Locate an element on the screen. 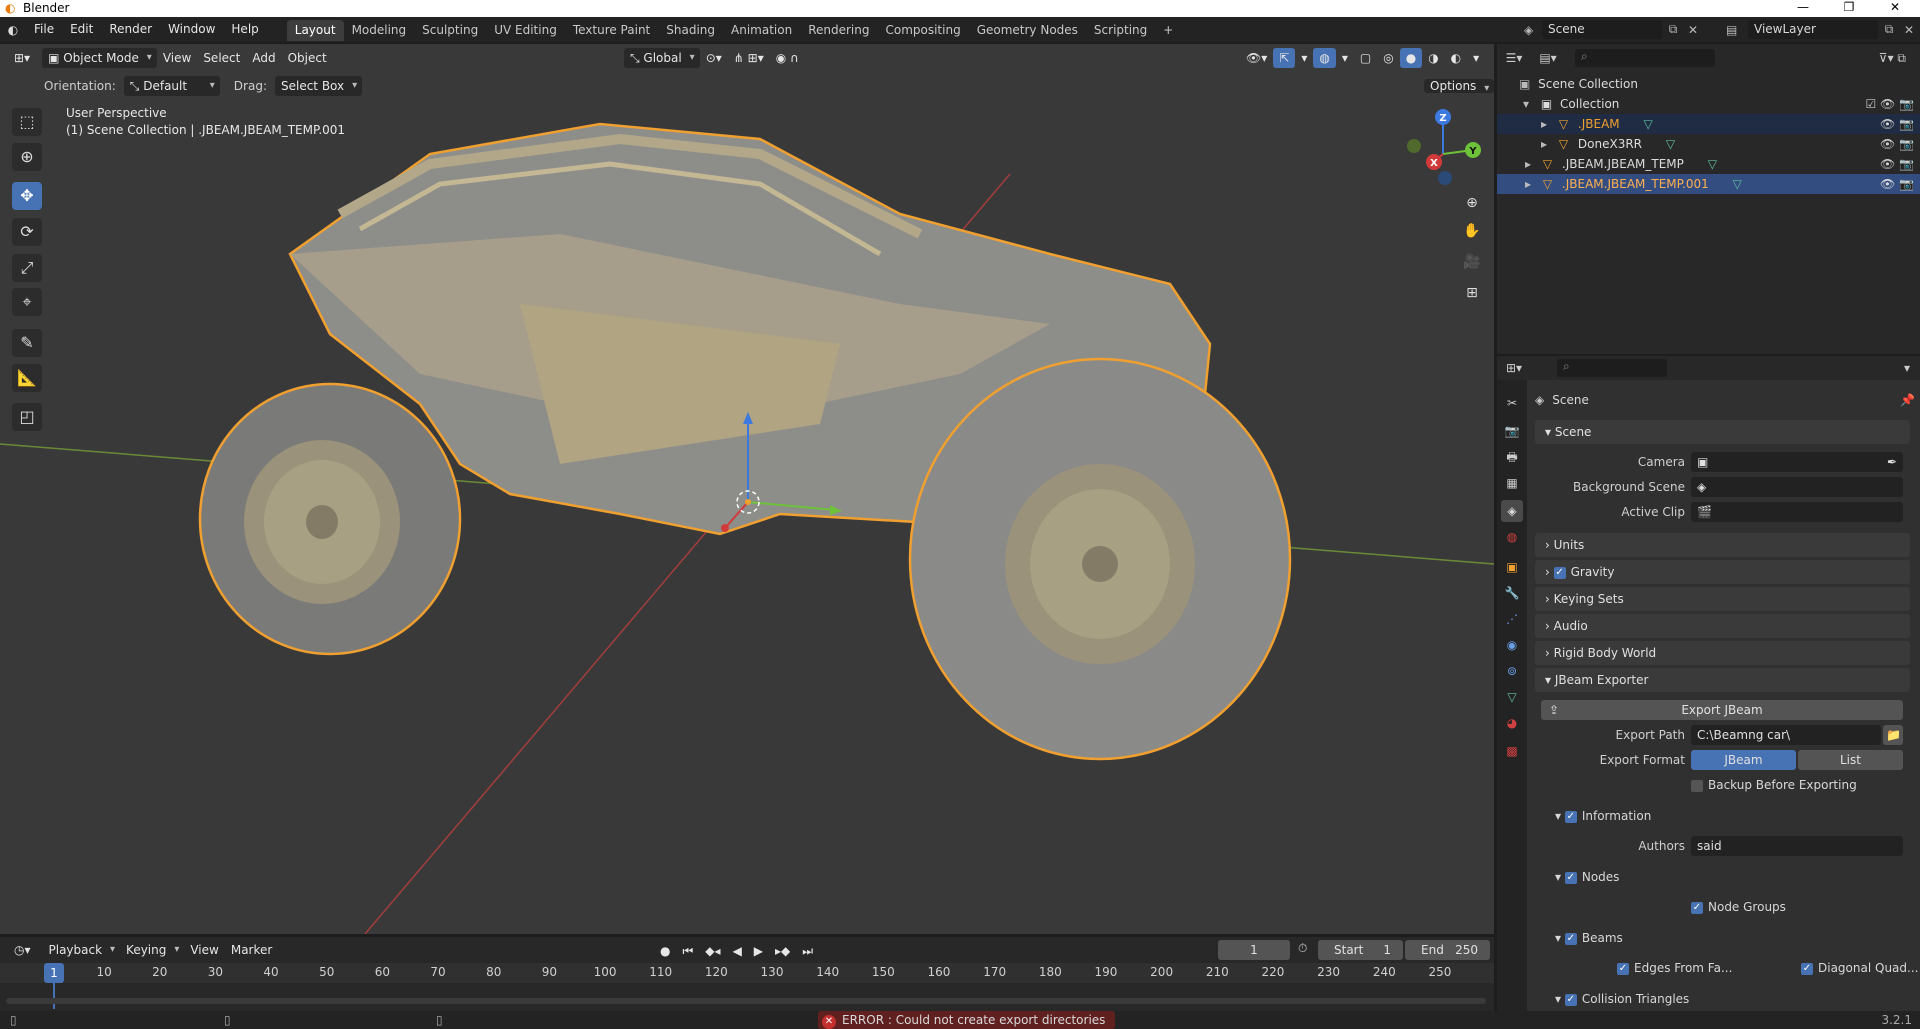 The image size is (1920, 1029). jump-start-icon: ⏮ is located at coordinates (687, 951).